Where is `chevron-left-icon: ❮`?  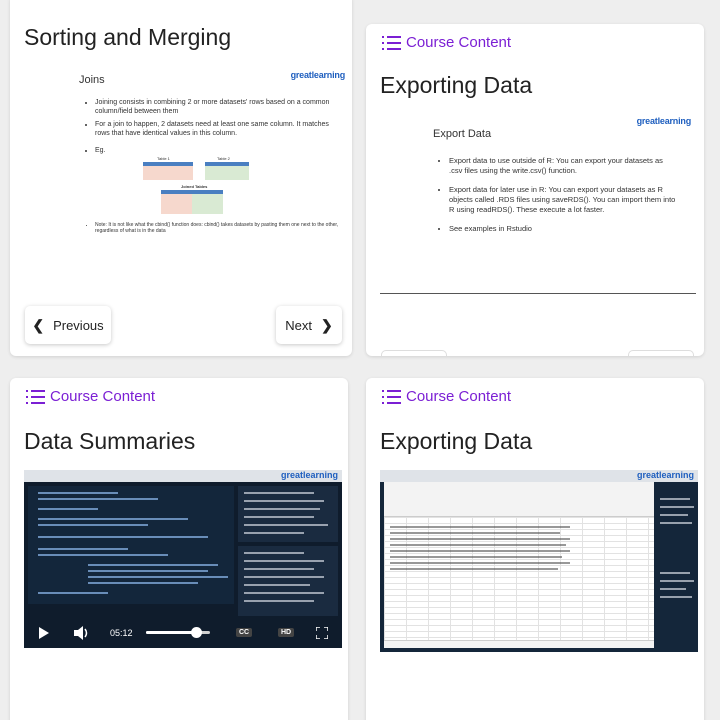 chevron-left-icon: ❮ is located at coordinates (38, 324).